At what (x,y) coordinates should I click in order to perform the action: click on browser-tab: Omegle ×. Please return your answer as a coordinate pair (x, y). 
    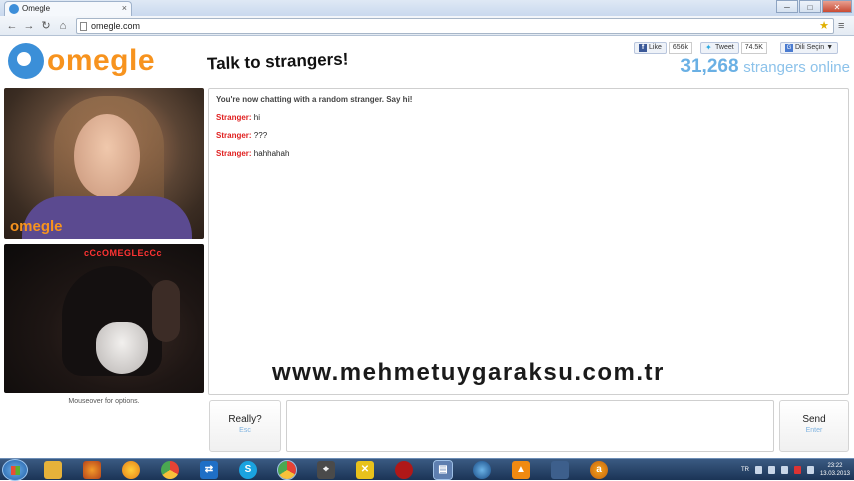
    Looking at the image, I should click on (68, 8).